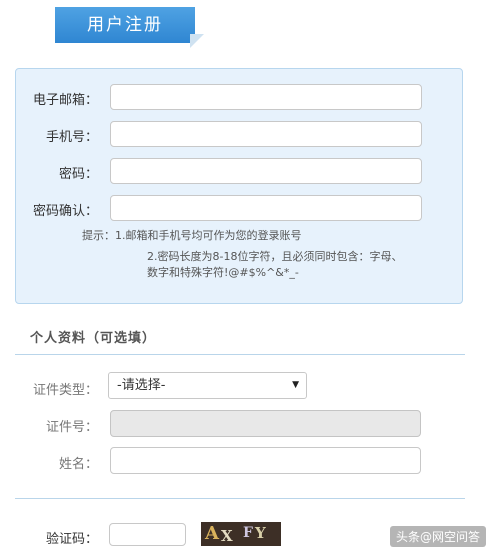  I want to click on title-tab-fold, so click(197, 41).